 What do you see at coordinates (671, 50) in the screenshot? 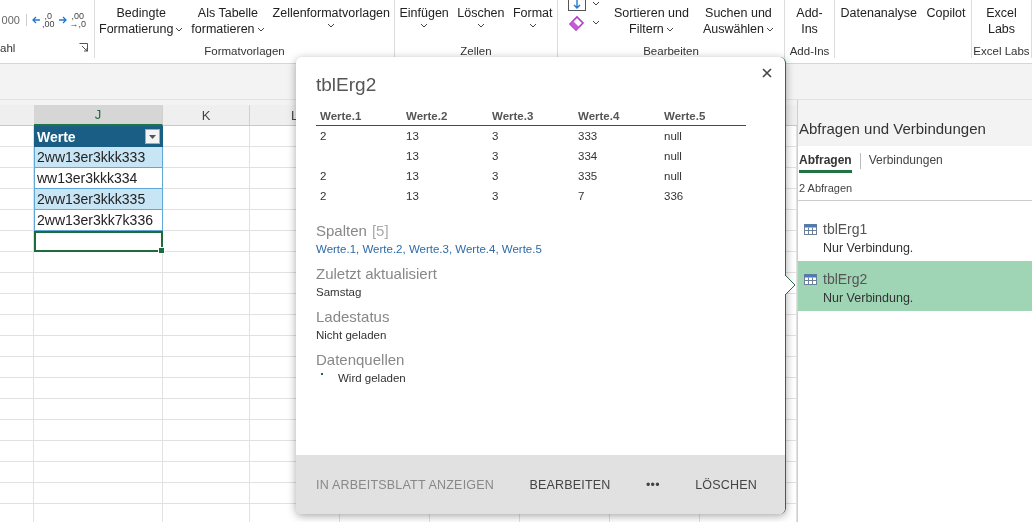
I see `group-label: Bearbeiten` at bounding box center [671, 50].